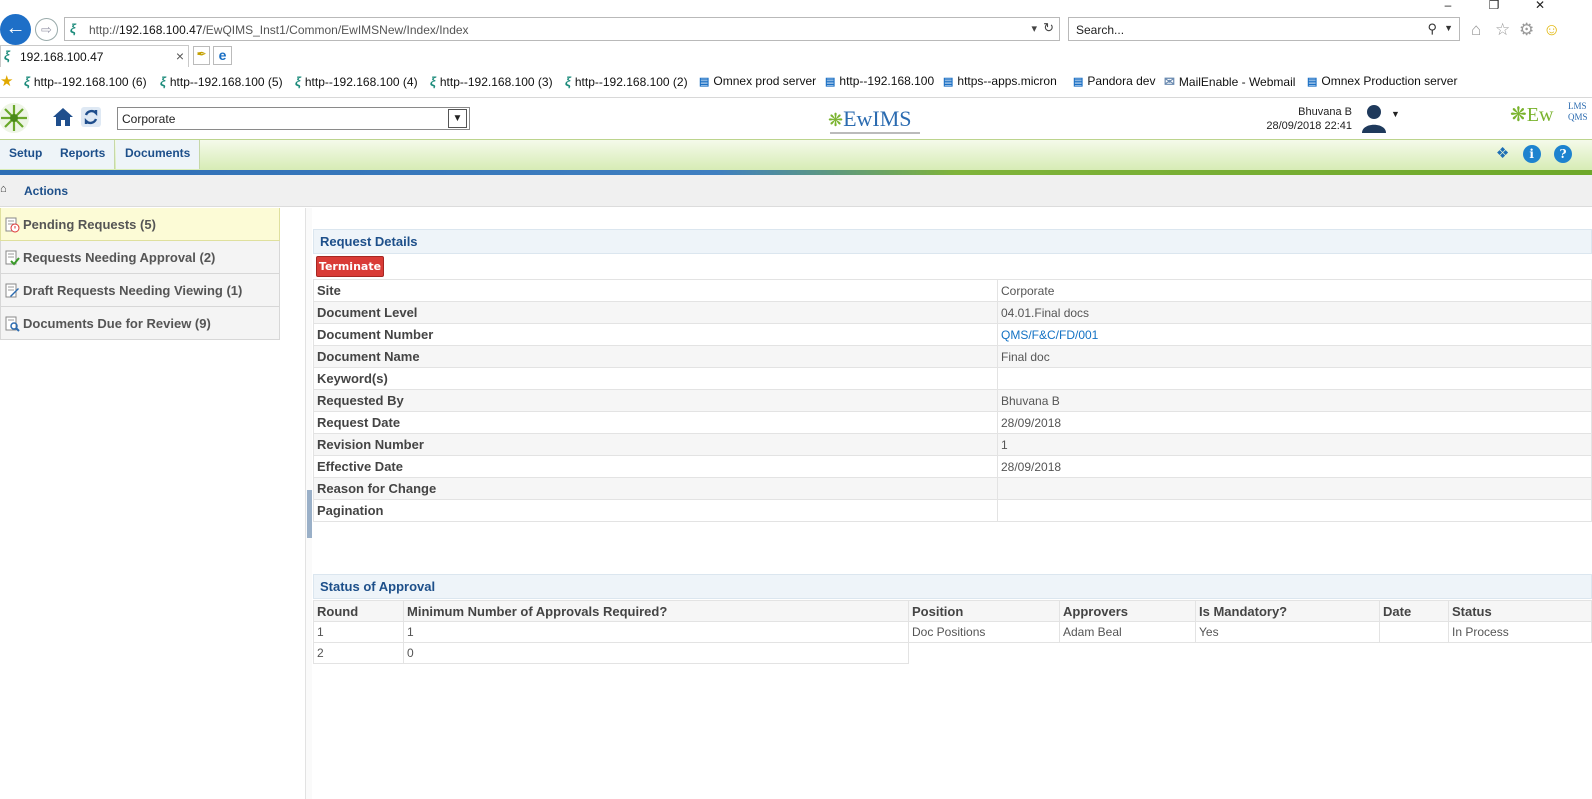 This screenshot has height=799, width=1592. I want to click on field-label: Reason for Change, so click(655, 488).